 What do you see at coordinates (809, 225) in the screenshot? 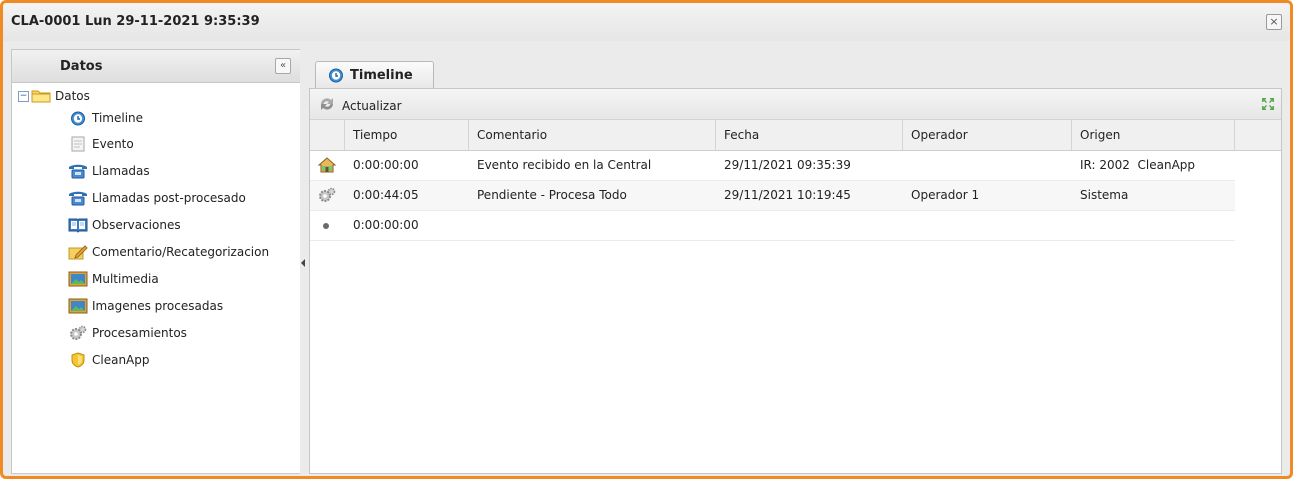
I see `cell-fecha` at bounding box center [809, 225].